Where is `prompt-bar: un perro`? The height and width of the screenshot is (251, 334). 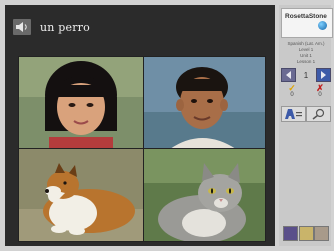 prompt-bar: un perro is located at coordinates (51, 27).